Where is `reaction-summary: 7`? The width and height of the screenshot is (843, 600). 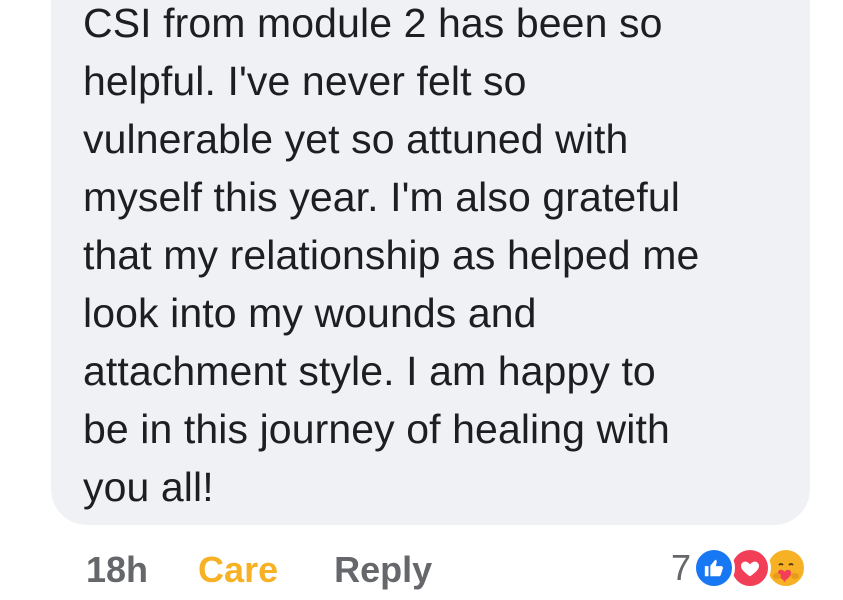 reaction-summary: 7 is located at coordinates (742, 568).